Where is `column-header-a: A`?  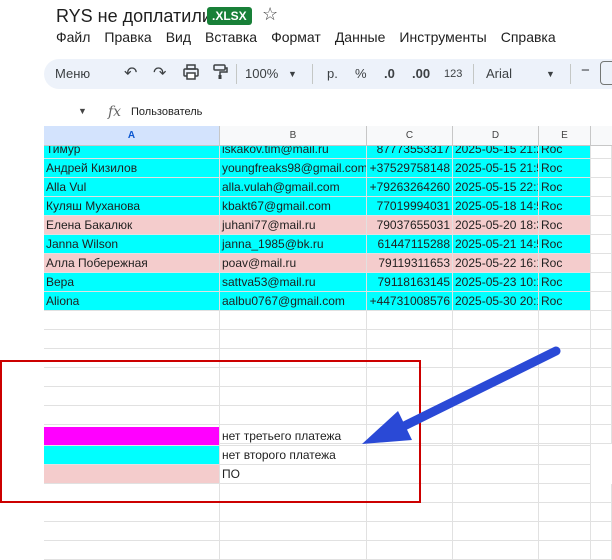
column-header-a: A is located at coordinates (132, 136).